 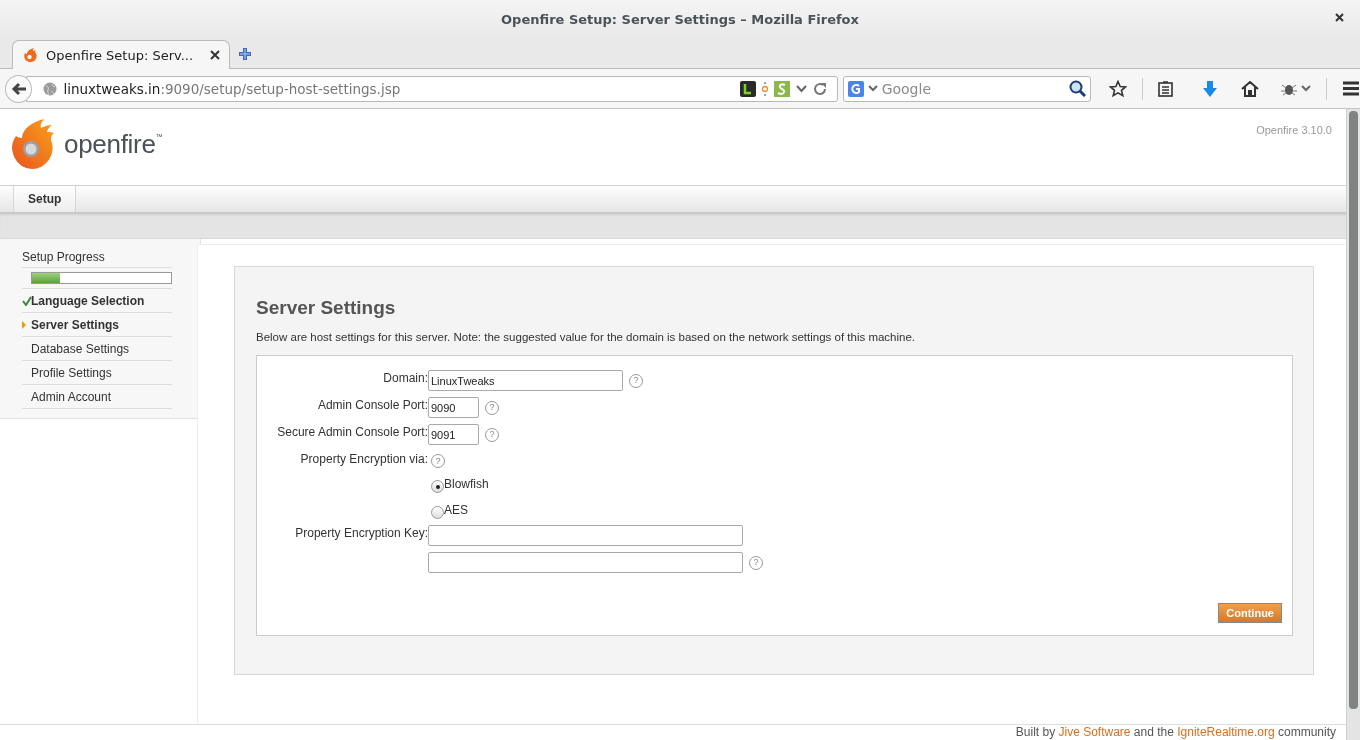 What do you see at coordinates (405, 378) in the screenshot?
I see `field-label: Domain:` at bounding box center [405, 378].